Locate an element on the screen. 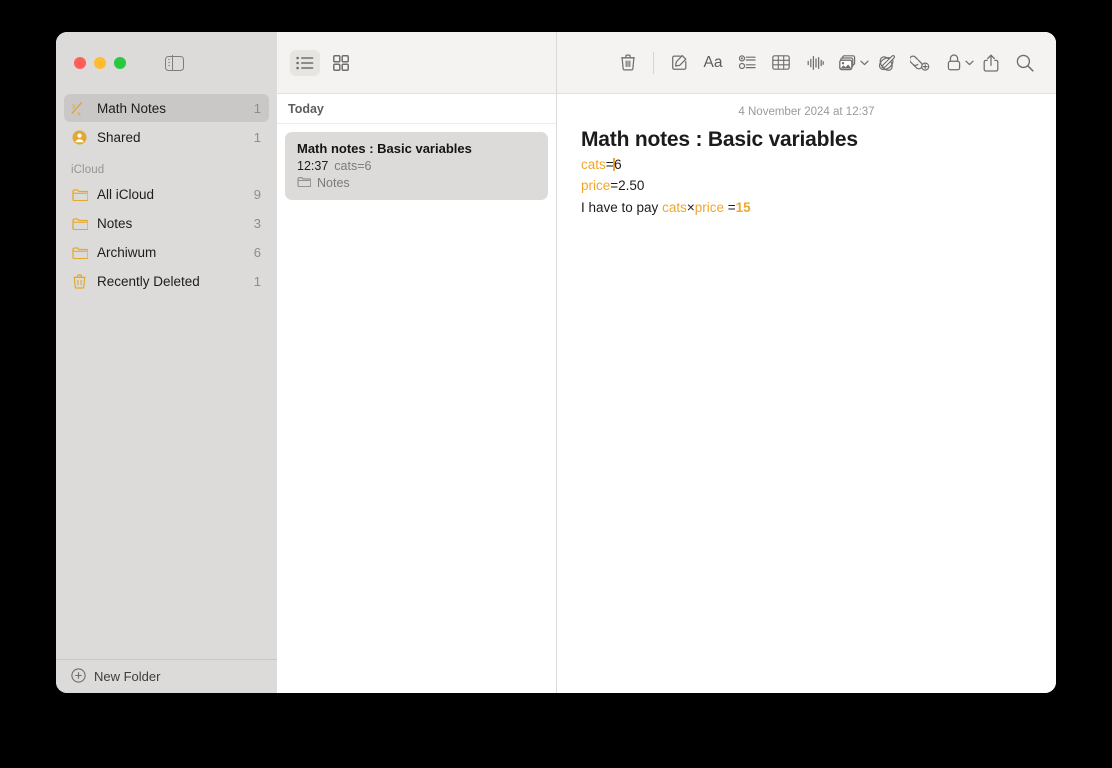 This screenshot has height=768, width=1112. window-controls is located at coordinates (166, 63).